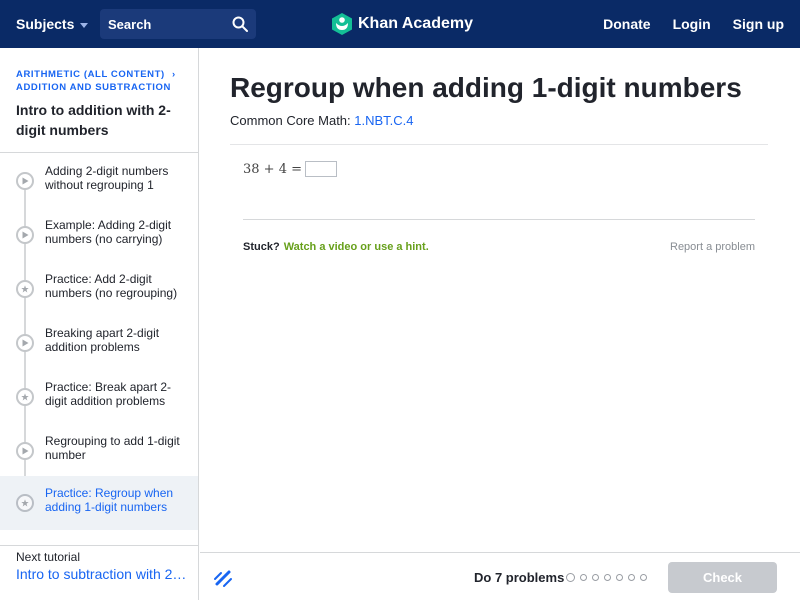 The height and width of the screenshot is (600, 800). What do you see at coordinates (519, 577) in the screenshot?
I see `problem-count: Do 7 problems` at bounding box center [519, 577].